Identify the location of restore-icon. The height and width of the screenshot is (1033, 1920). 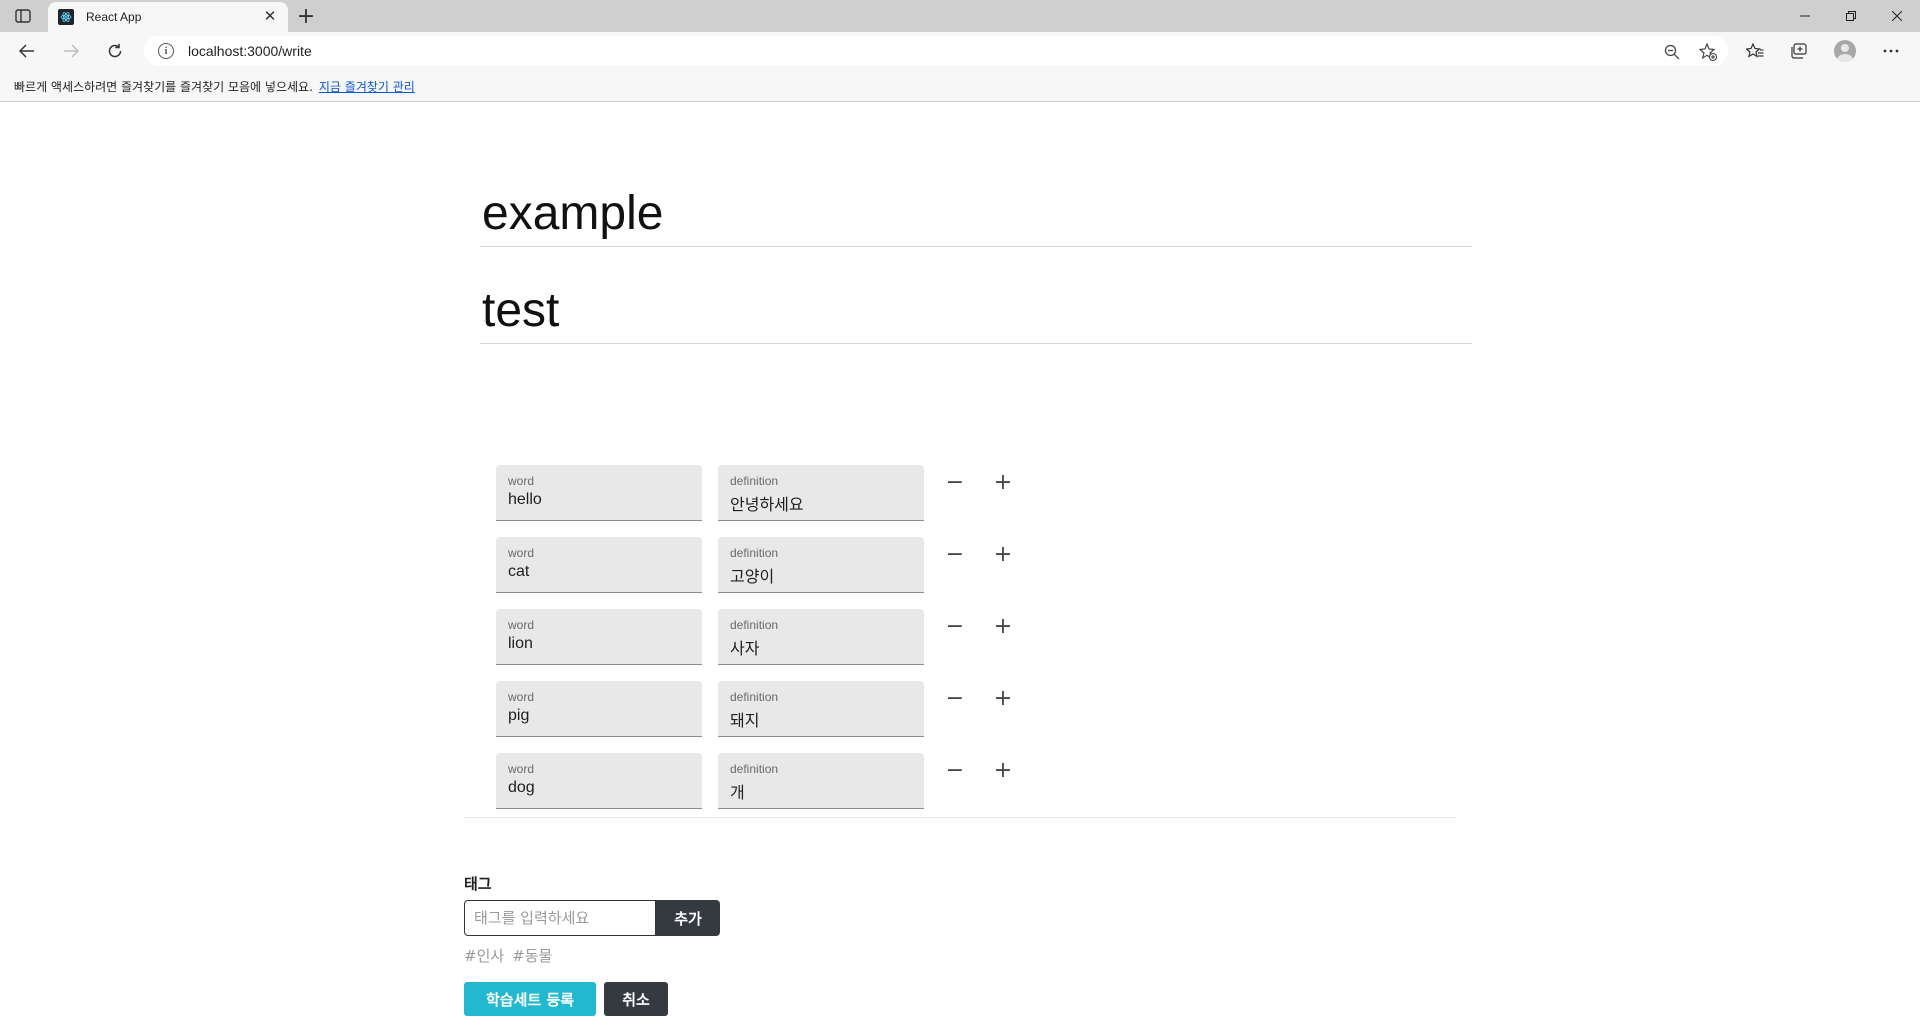
(1851, 16).